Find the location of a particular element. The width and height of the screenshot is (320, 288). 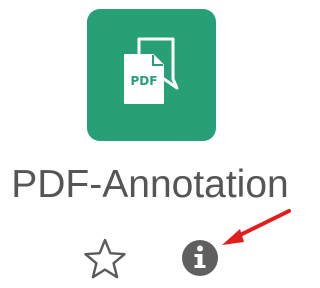

favorite-button is located at coordinates (105, 259).